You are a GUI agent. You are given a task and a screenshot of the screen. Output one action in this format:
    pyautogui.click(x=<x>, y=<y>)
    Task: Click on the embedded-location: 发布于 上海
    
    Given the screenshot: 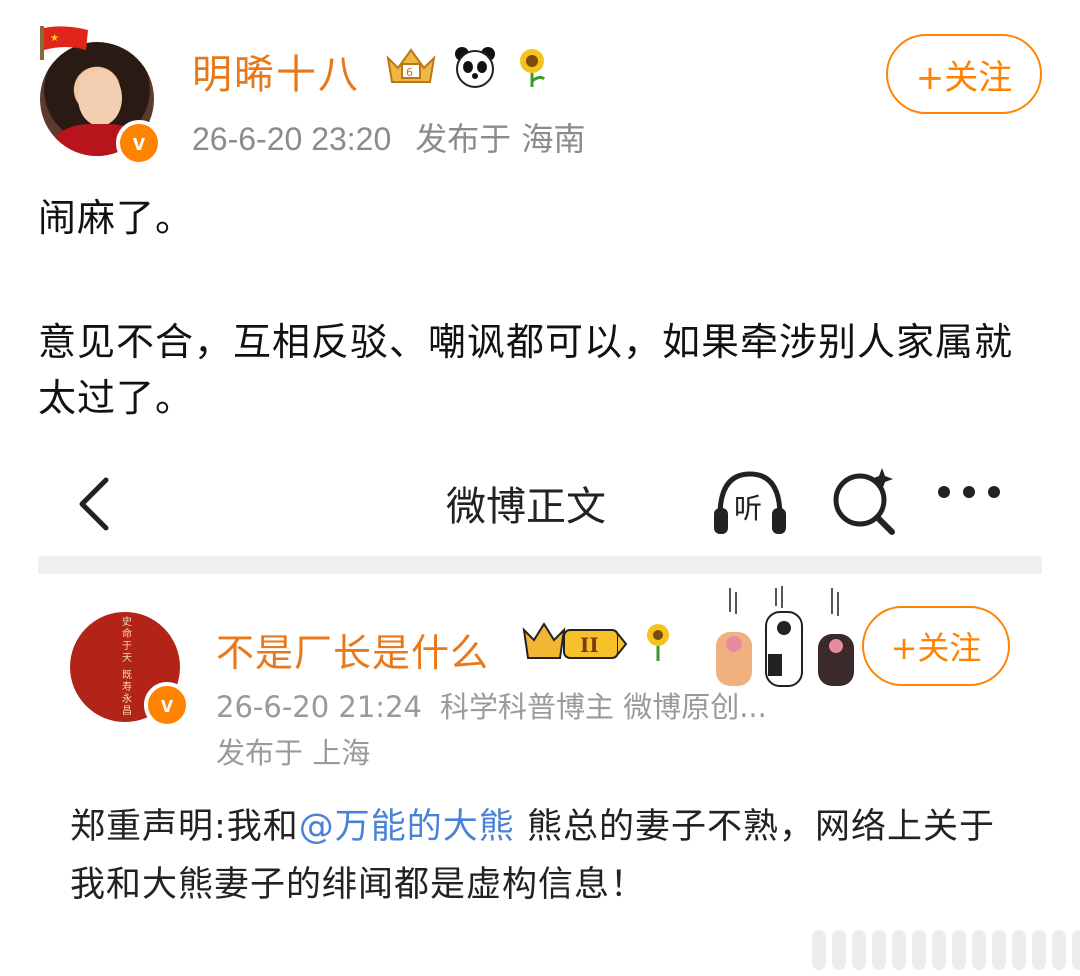 What is the action you would take?
    pyautogui.click(x=293, y=753)
    